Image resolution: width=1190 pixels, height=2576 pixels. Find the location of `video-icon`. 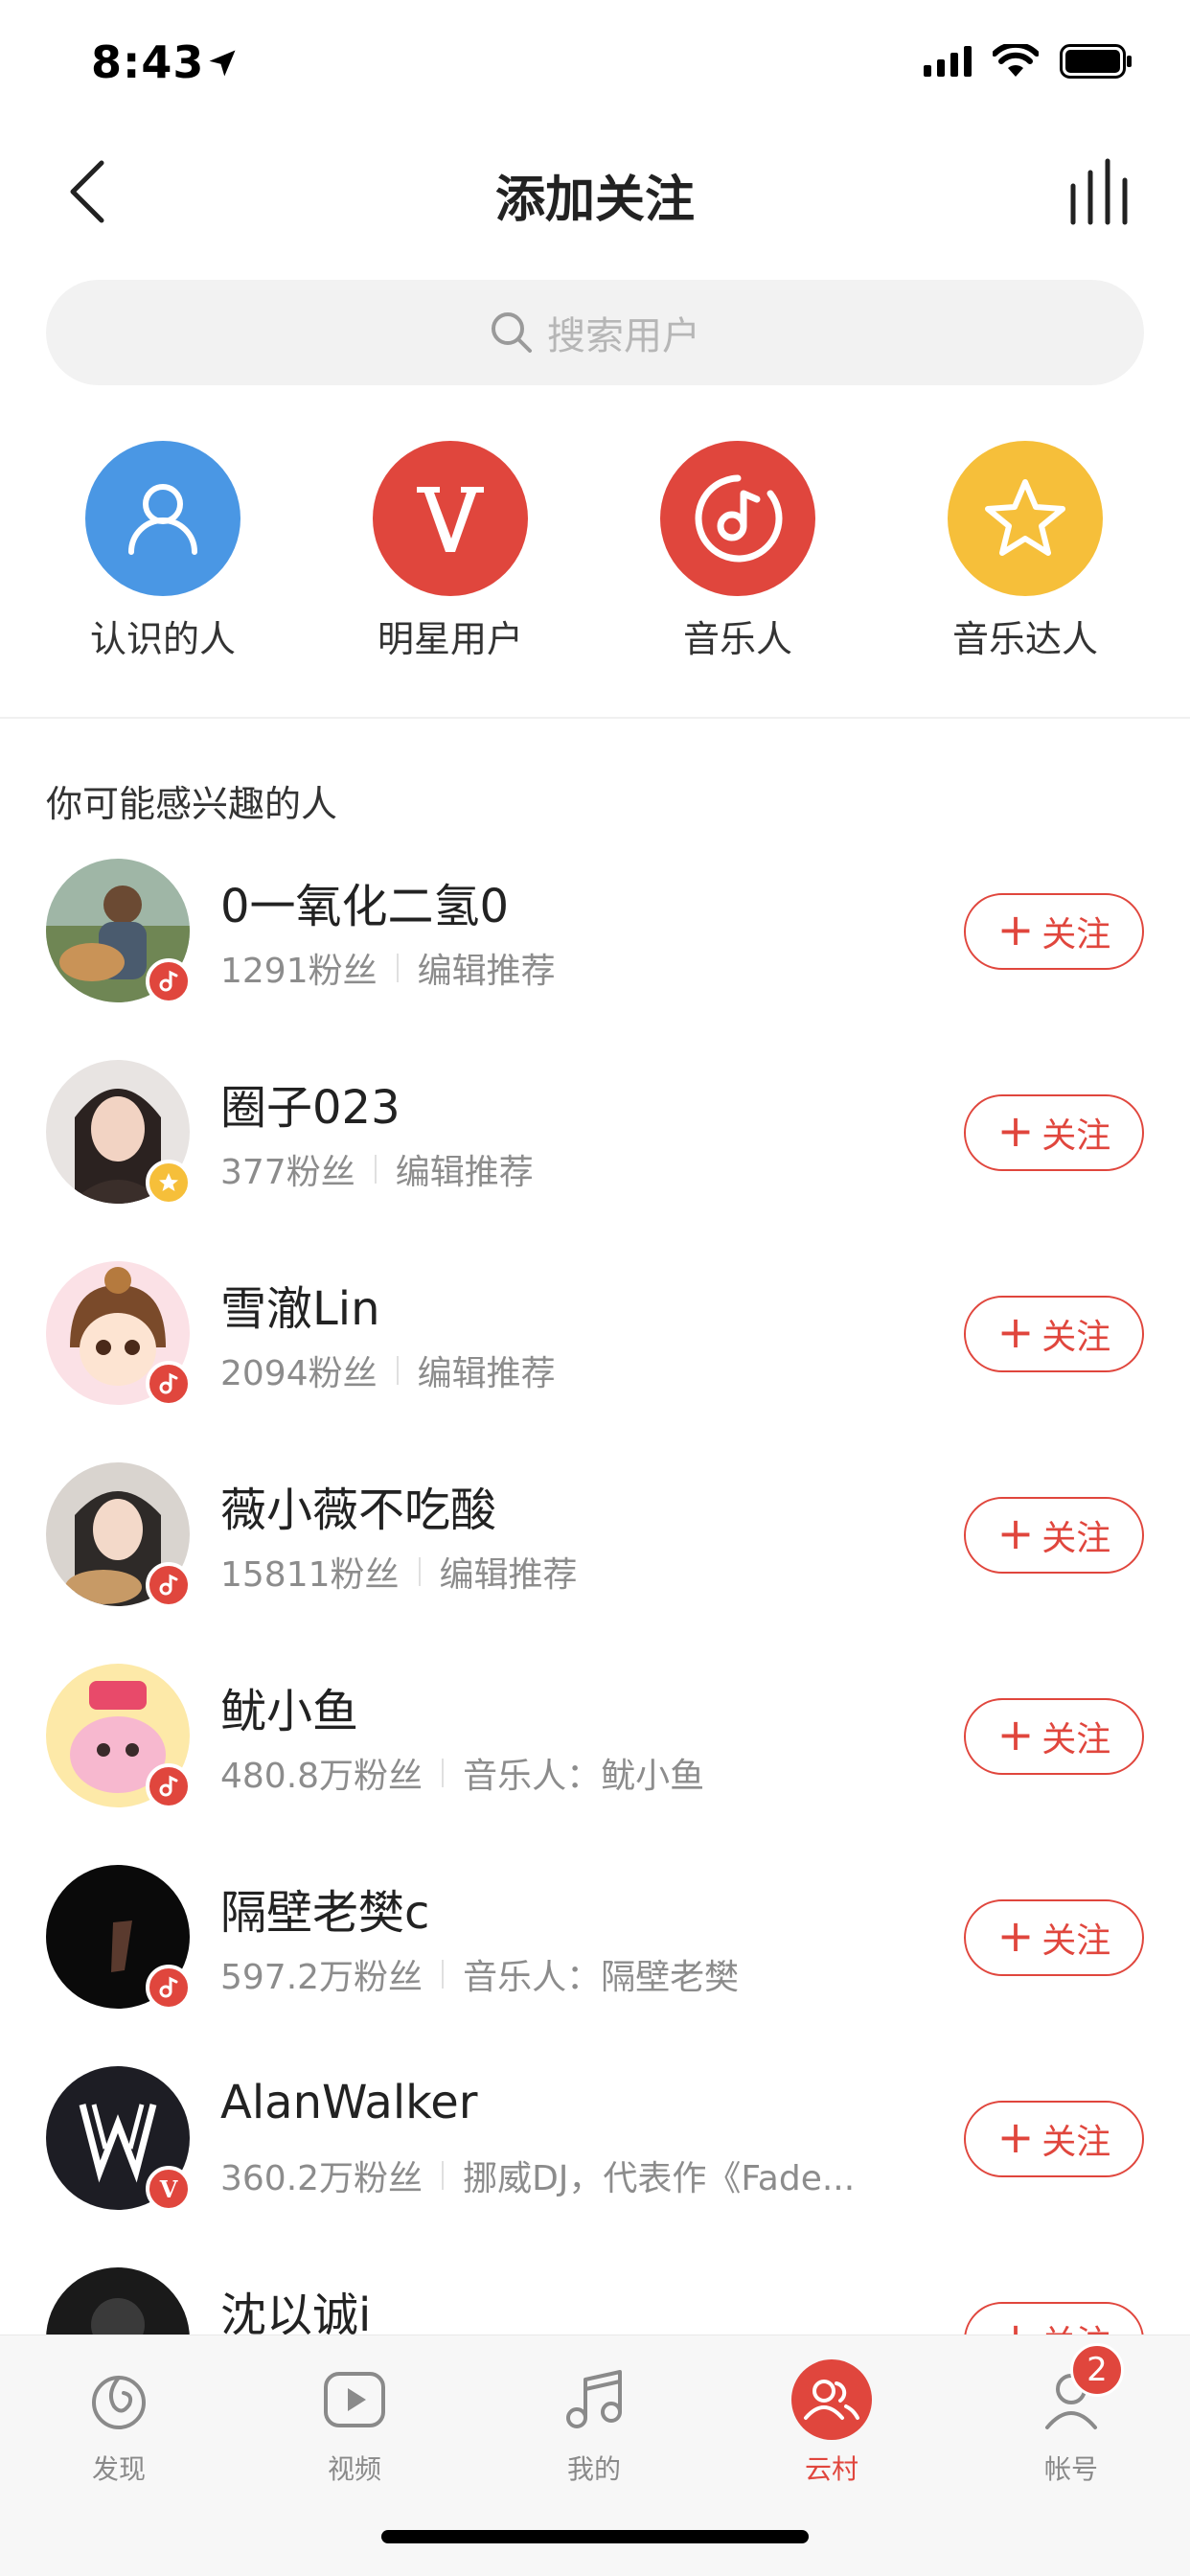

video-icon is located at coordinates (355, 2400).